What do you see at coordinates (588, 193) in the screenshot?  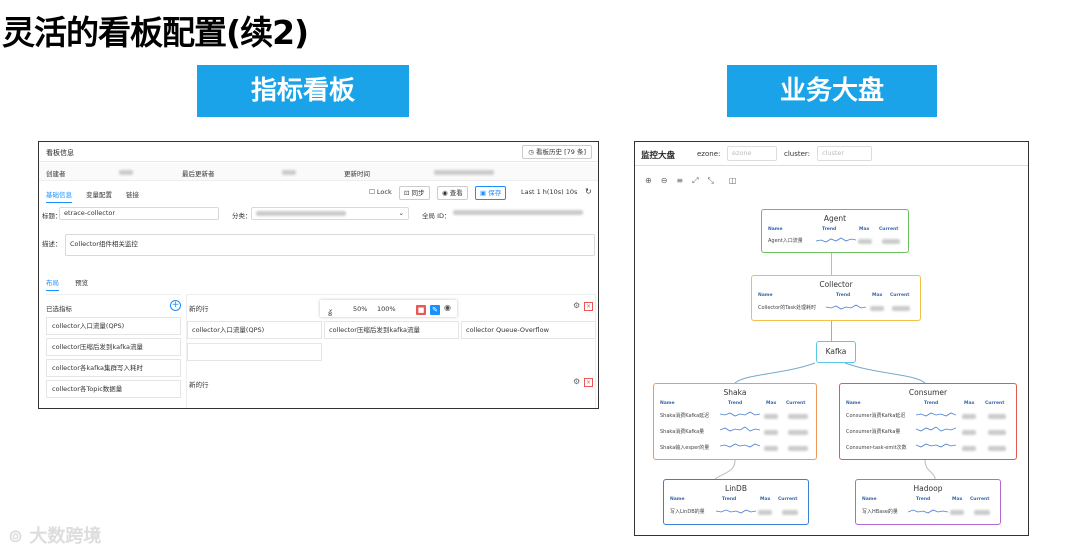 I see `refresh-icon: ↻` at bounding box center [588, 193].